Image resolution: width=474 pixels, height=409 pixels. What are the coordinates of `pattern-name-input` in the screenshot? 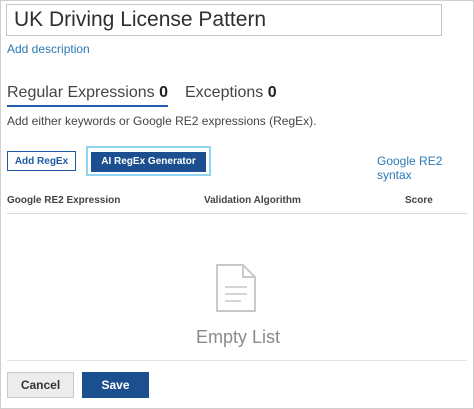 It's located at (224, 20).